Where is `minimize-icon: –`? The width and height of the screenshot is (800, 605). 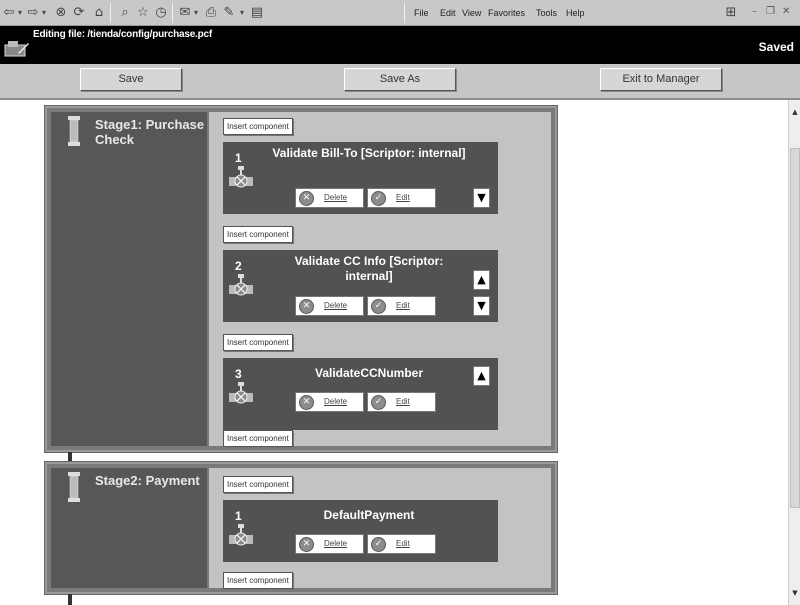 minimize-icon: – is located at coordinates (754, 12).